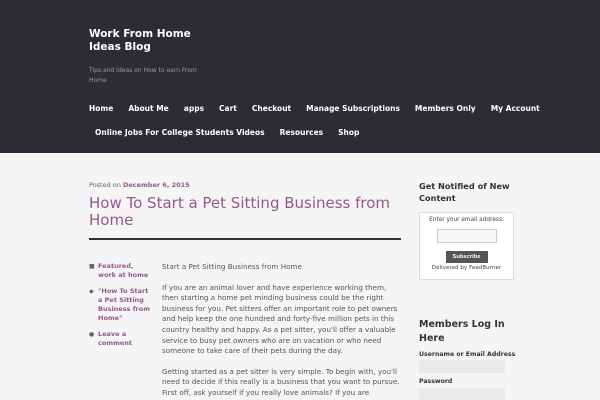 The image size is (600, 400). What do you see at coordinates (271, 108) in the screenshot?
I see `nav-item-checkout: Checkout` at bounding box center [271, 108].